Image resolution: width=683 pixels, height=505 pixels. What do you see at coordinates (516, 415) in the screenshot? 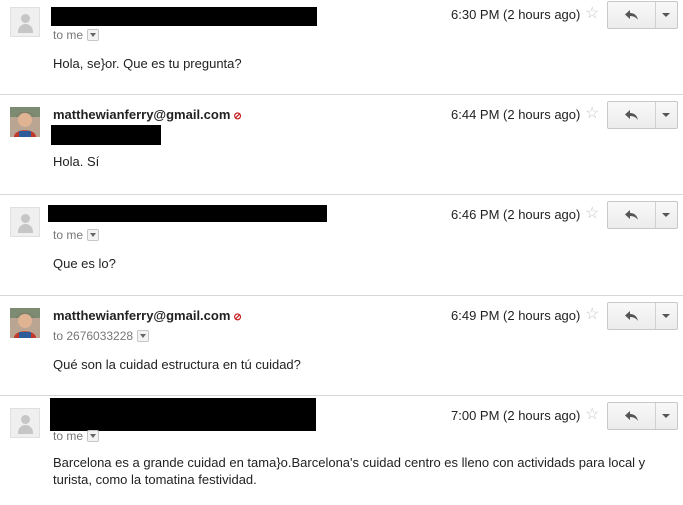
I see `message-time: 7:00 PM (2 hours ago)` at bounding box center [516, 415].